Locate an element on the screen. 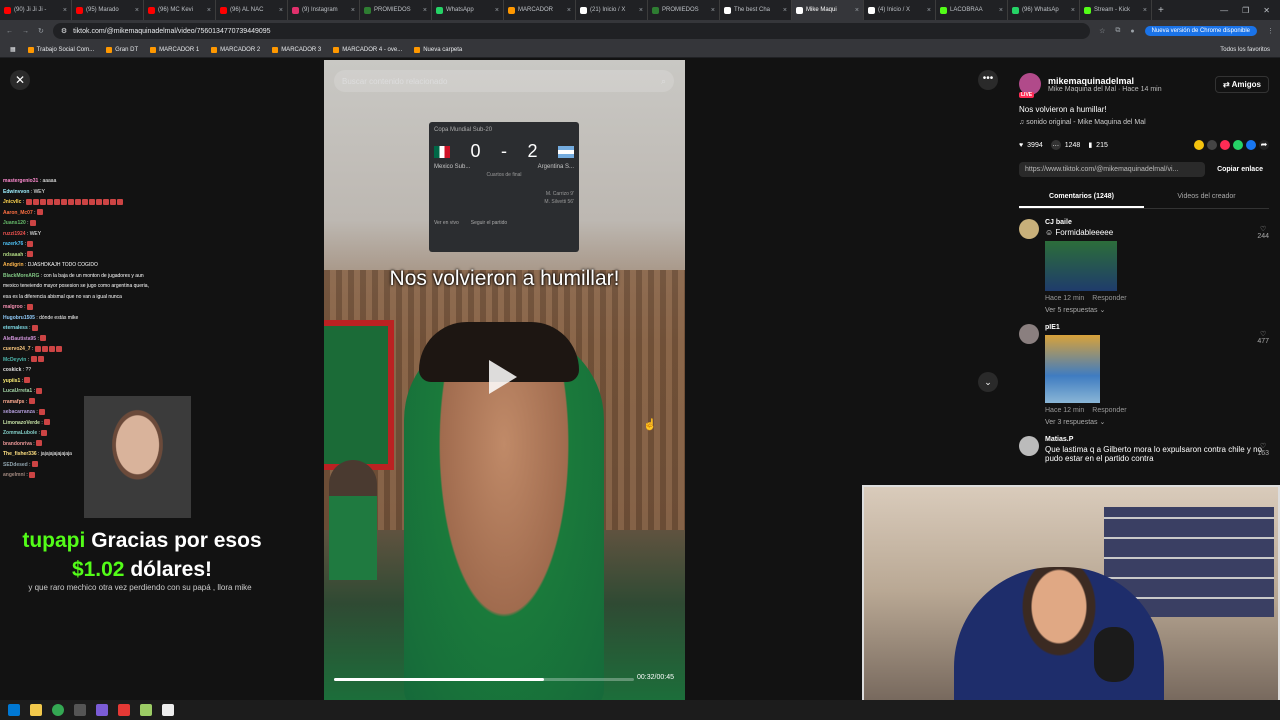 This screenshot has width=1280, height=720. commenter-name: pIE1 is located at coordinates (1157, 327).